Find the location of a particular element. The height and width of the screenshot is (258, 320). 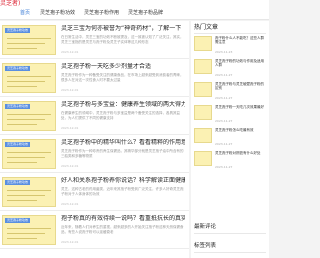

sidebar-heading: 热门文章 is located at coordinates (206, 27).